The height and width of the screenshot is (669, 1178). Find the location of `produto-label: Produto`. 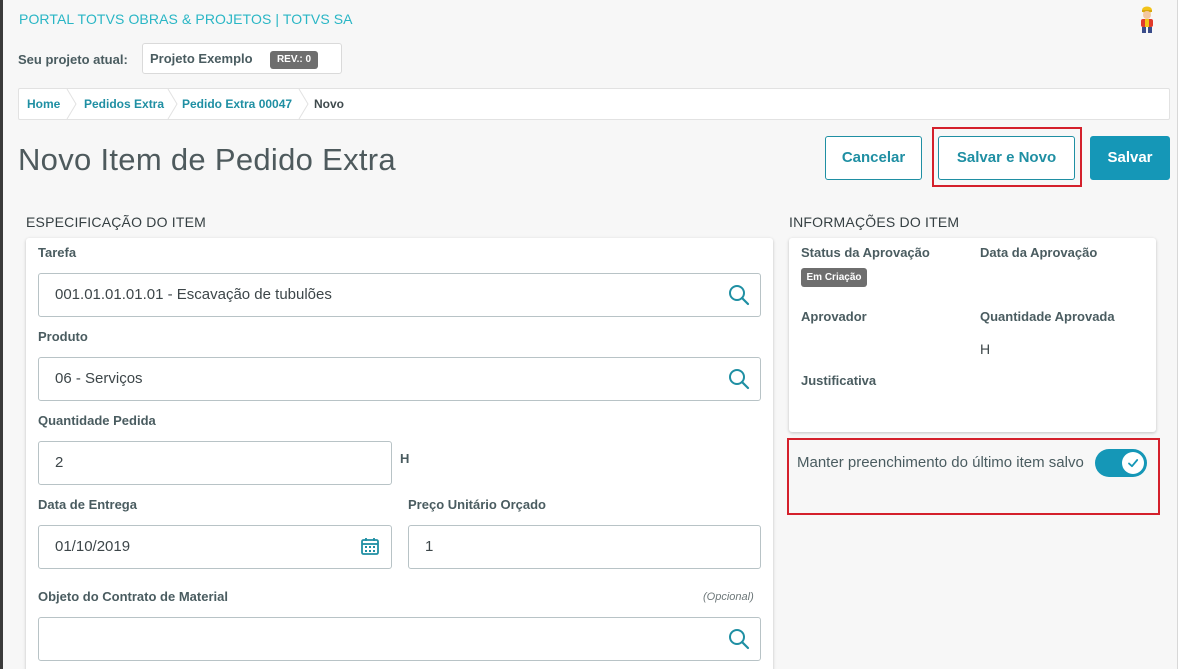

produto-label: Produto is located at coordinates (63, 336).